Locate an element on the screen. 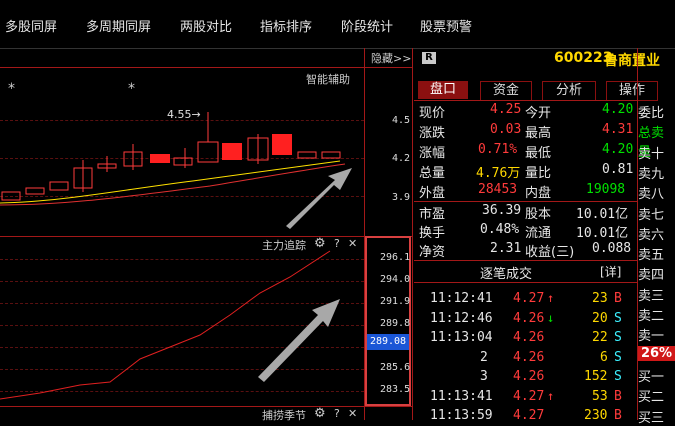  orderbook-label: 卖九 is located at coordinates (651, 174).